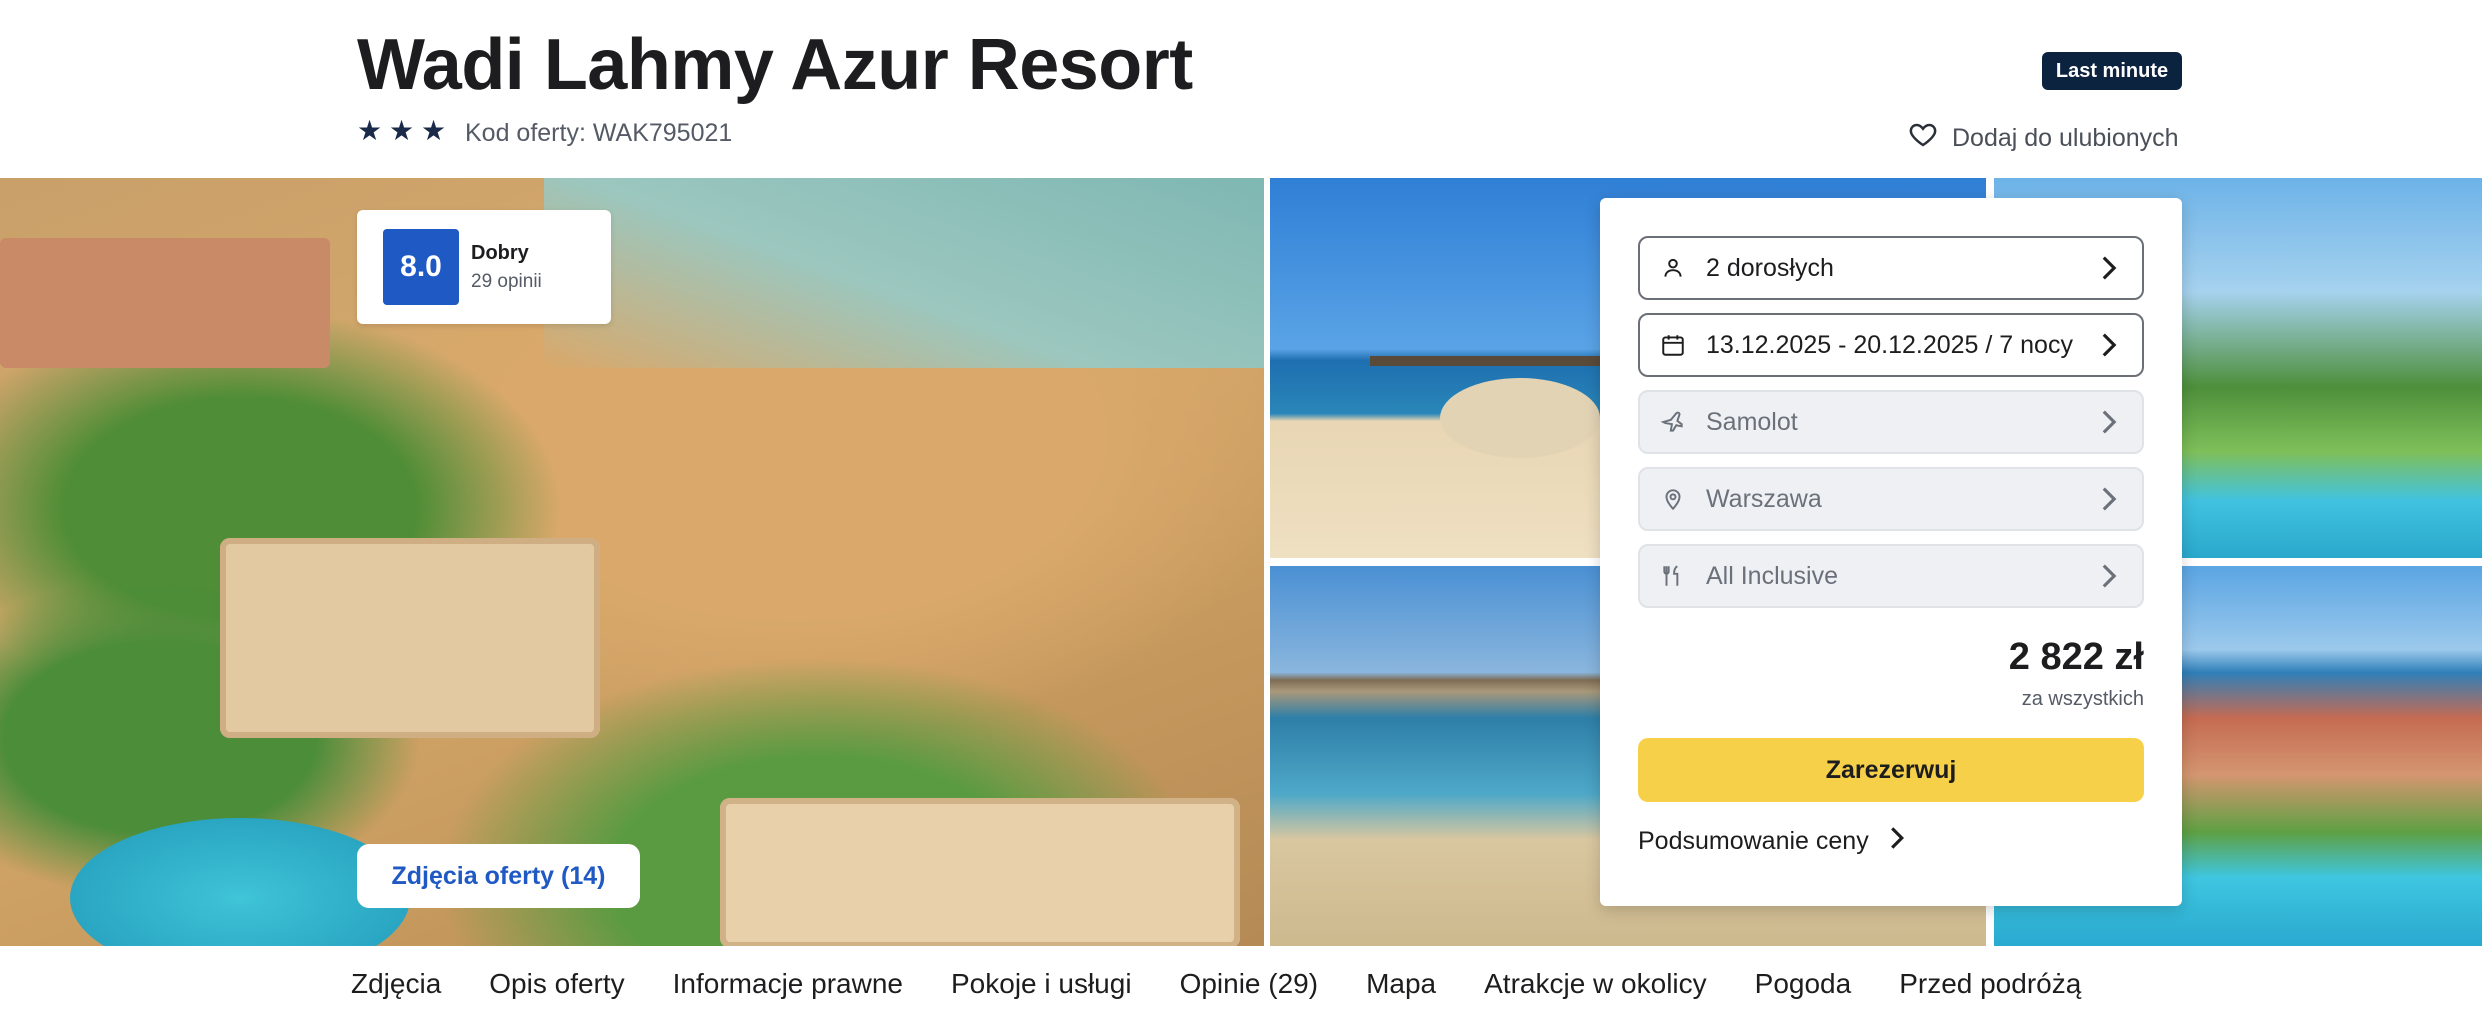 The height and width of the screenshot is (1032, 2482). Describe the element at coordinates (1673, 576) in the screenshot. I see `fork-knife-icon` at that location.